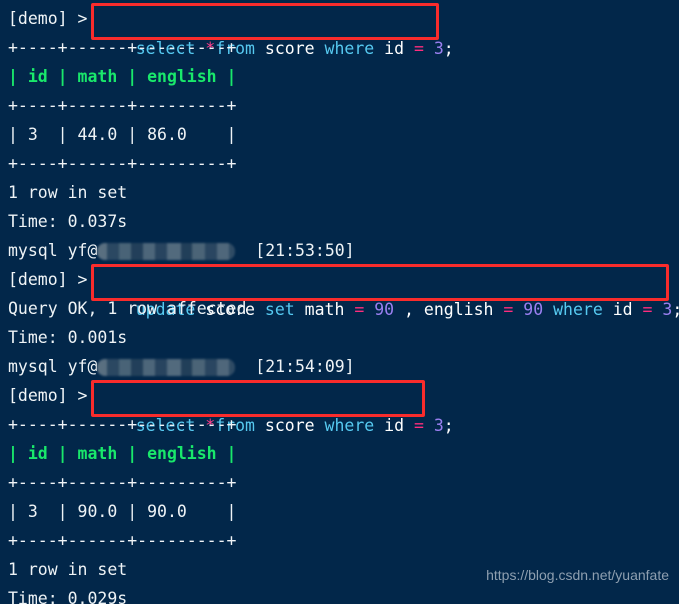  I want to click on table-rule-top-3: +----+------+---------+, so click(122, 424).